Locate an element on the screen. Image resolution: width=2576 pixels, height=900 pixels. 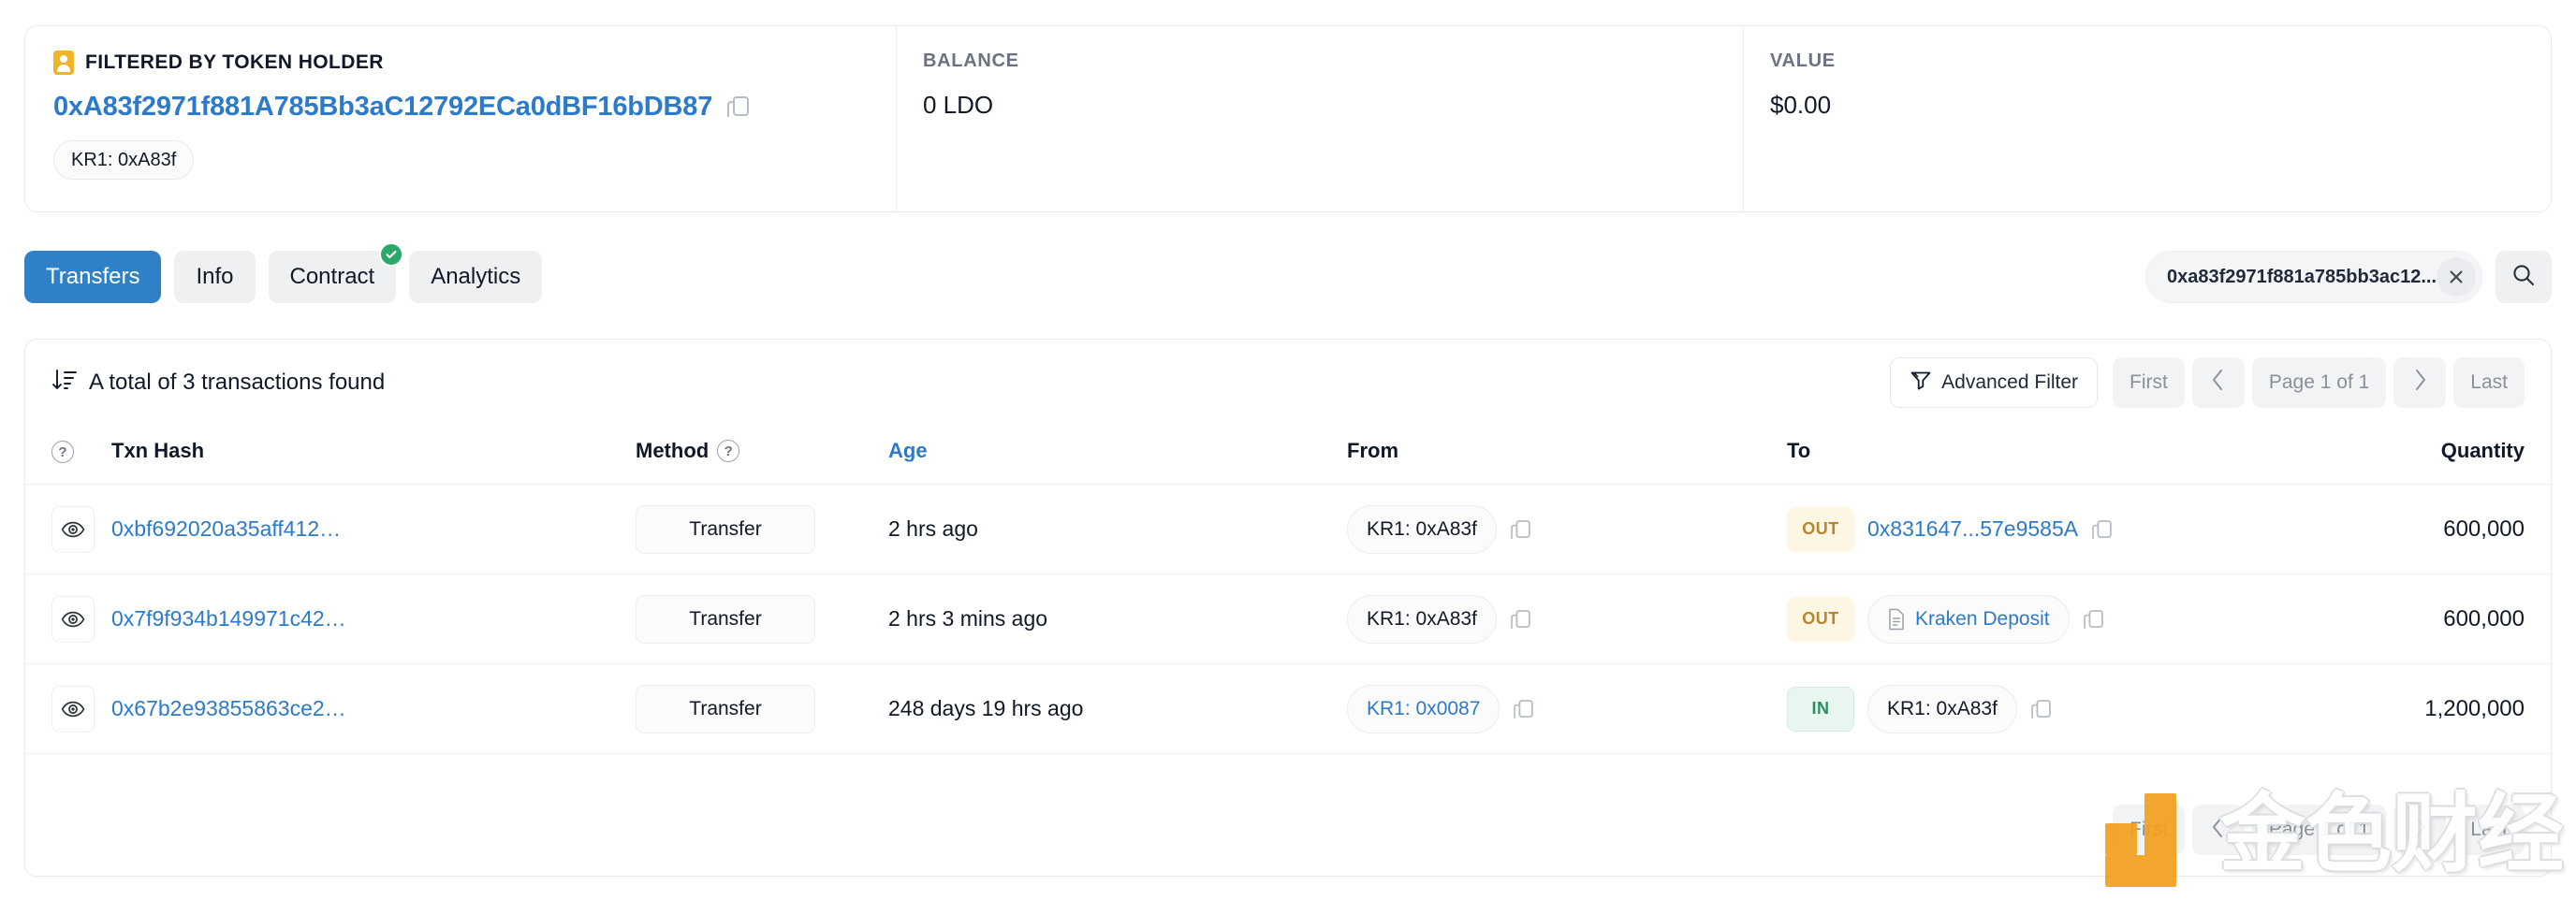
balance-value: 0 LDO is located at coordinates (958, 105).